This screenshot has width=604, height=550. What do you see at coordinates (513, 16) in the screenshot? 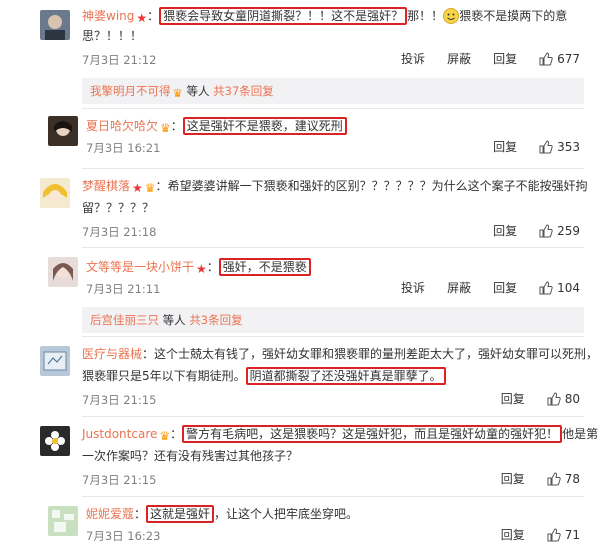
I see `comment-text-tail: 猥亵不是摸两下的意` at bounding box center [513, 16].